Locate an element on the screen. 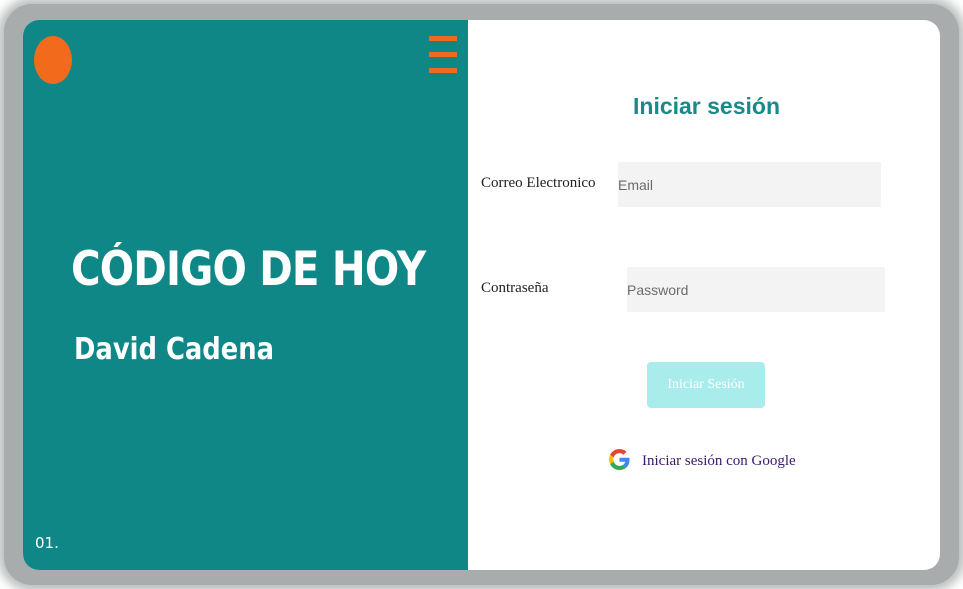 This screenshot has height=589, width=963. hamburger-menu-icon is located at coordinates (443, 56).